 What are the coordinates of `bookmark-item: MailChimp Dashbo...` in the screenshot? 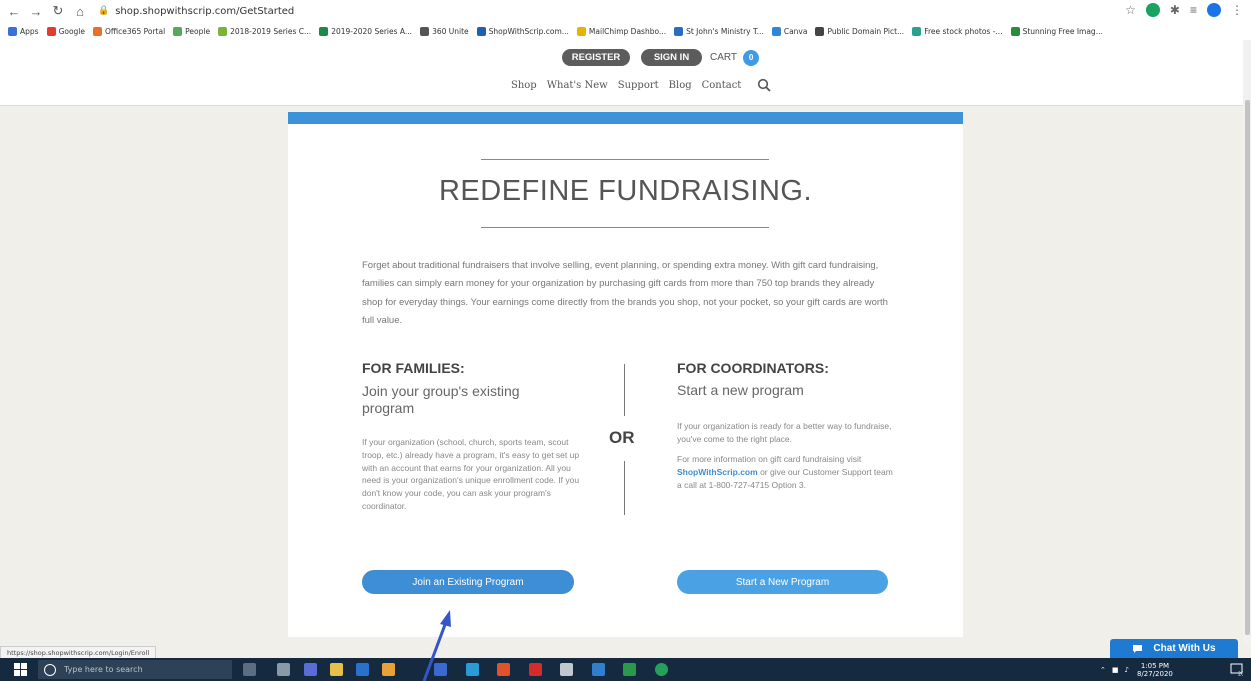 It's located at (621, 31).